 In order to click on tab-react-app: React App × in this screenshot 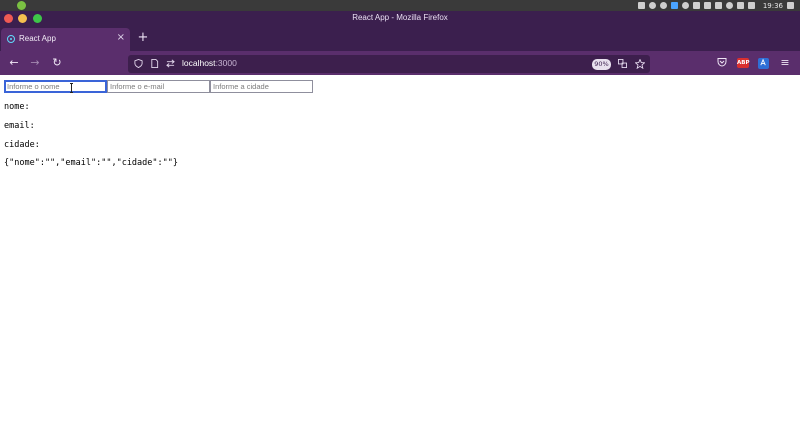, I will do `click(65, 39)`.